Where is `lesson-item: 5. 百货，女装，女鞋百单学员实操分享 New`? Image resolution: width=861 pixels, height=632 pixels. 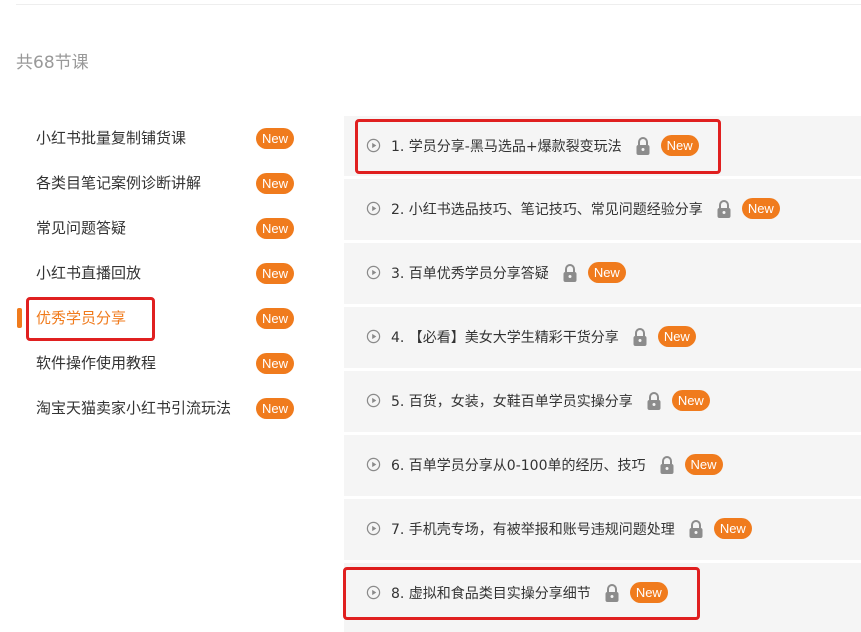
lesson-item: 5. 百货，女装，女鞋百单学员实操分享 New is located at coordinates (602, 399).